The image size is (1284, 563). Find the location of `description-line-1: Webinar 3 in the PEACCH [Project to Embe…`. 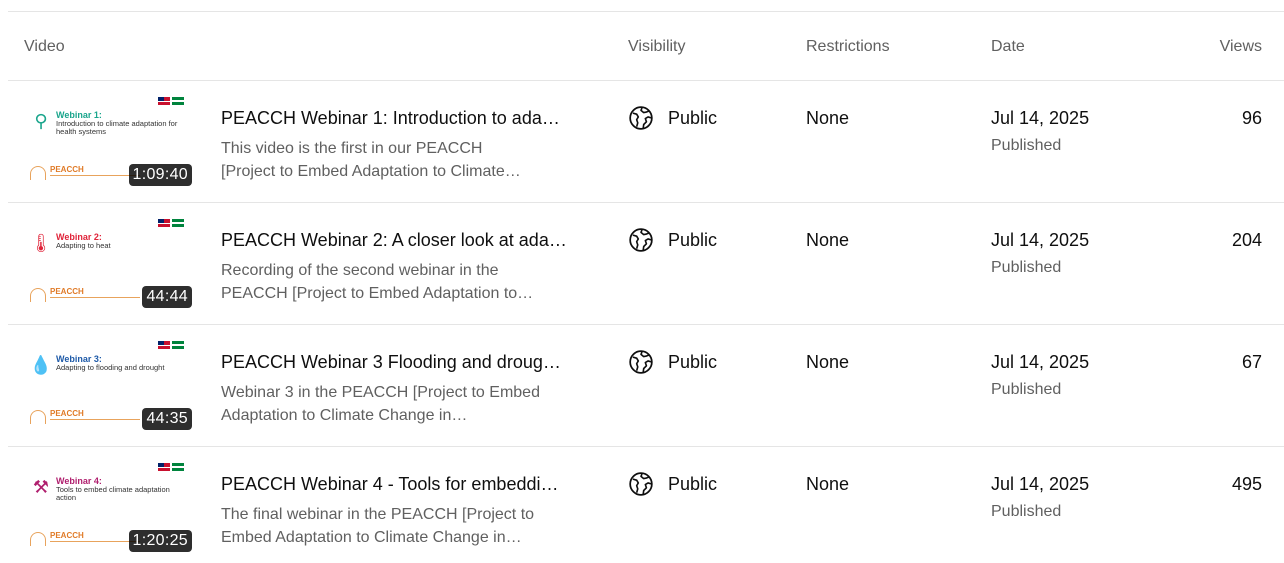

description-line-1: Webinar 3 in the PEACCH [Project to Embe… is located at coordinates (380, 392).